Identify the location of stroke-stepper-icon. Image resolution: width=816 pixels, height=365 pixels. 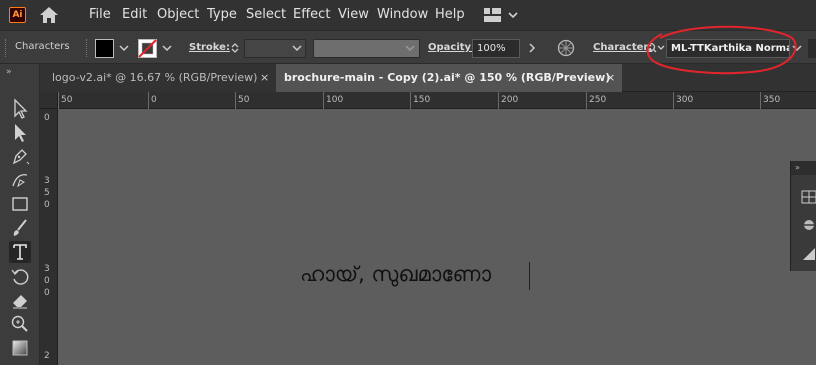
(235, 48).